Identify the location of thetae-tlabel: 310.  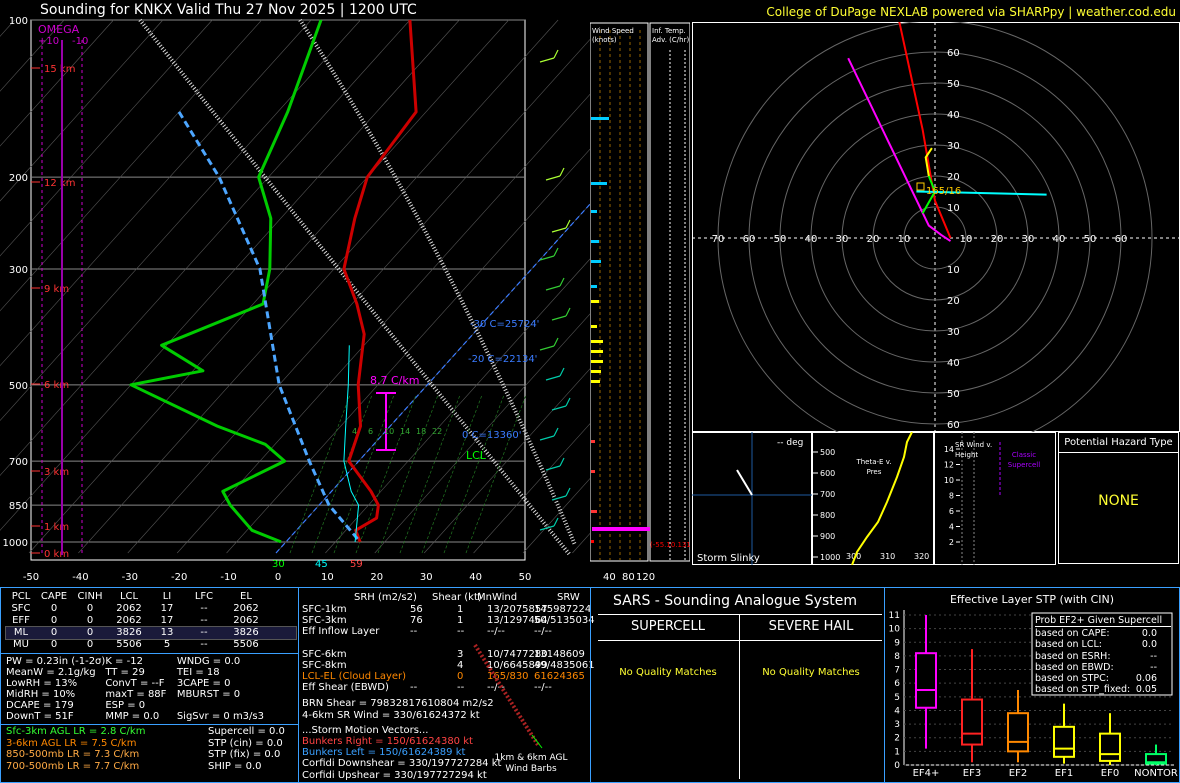
(887, 556).